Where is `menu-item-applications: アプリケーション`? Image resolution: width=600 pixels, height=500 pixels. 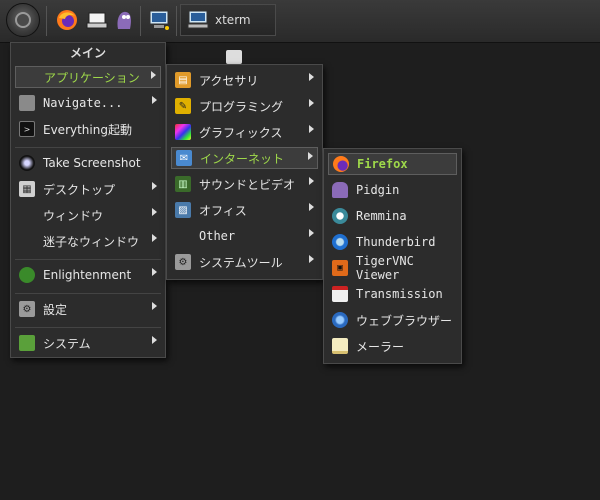 menu-item-applications: アプリケーション is located at coordinates (88, 77).